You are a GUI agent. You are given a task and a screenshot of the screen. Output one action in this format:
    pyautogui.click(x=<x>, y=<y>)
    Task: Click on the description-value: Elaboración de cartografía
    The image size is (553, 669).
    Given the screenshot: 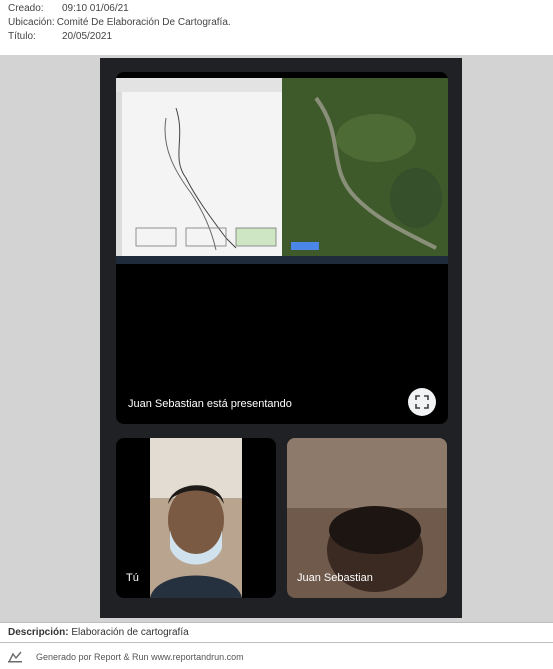 What is the action you would take?
    pyautogui.click(x=130, y=632)
    